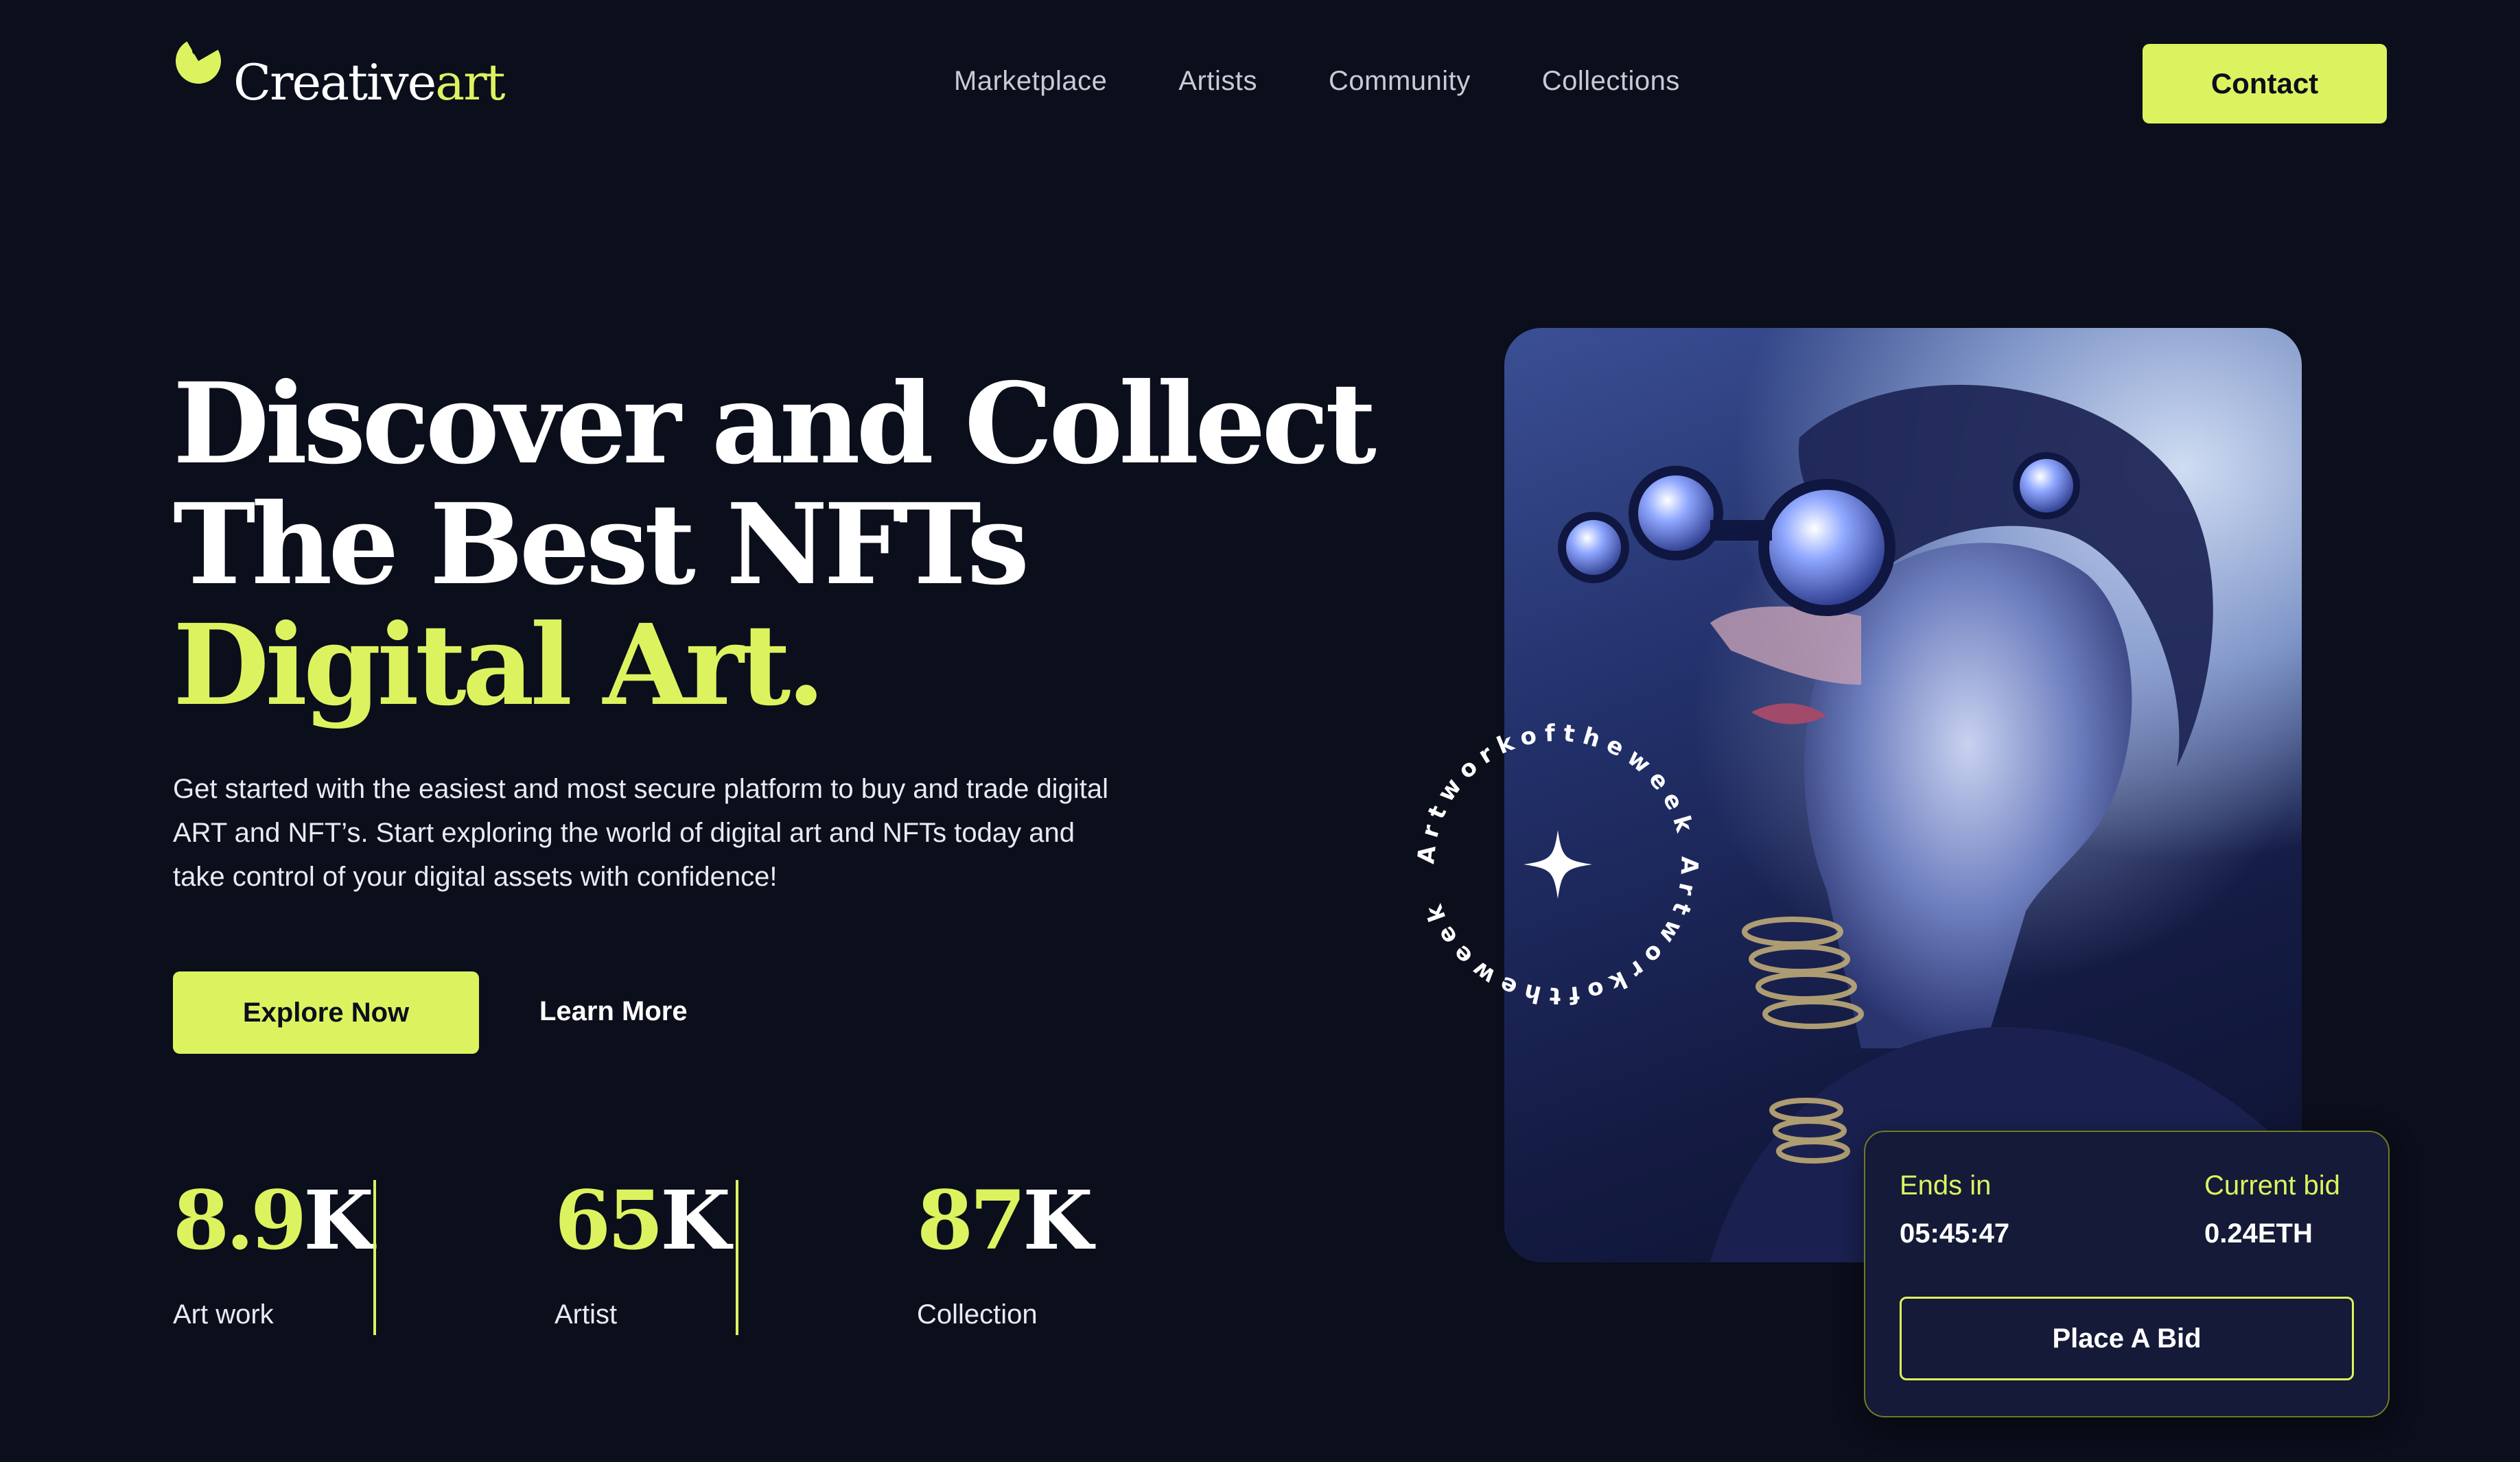 The height and width of the screenshot is (1462, 2520). I want to click on stat-artist: 65K Artist, so click(643, 1251).